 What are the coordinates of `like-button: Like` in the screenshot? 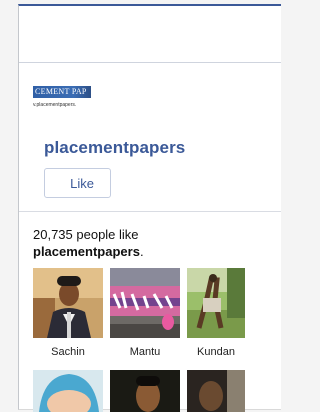 It's located at (77, 183).